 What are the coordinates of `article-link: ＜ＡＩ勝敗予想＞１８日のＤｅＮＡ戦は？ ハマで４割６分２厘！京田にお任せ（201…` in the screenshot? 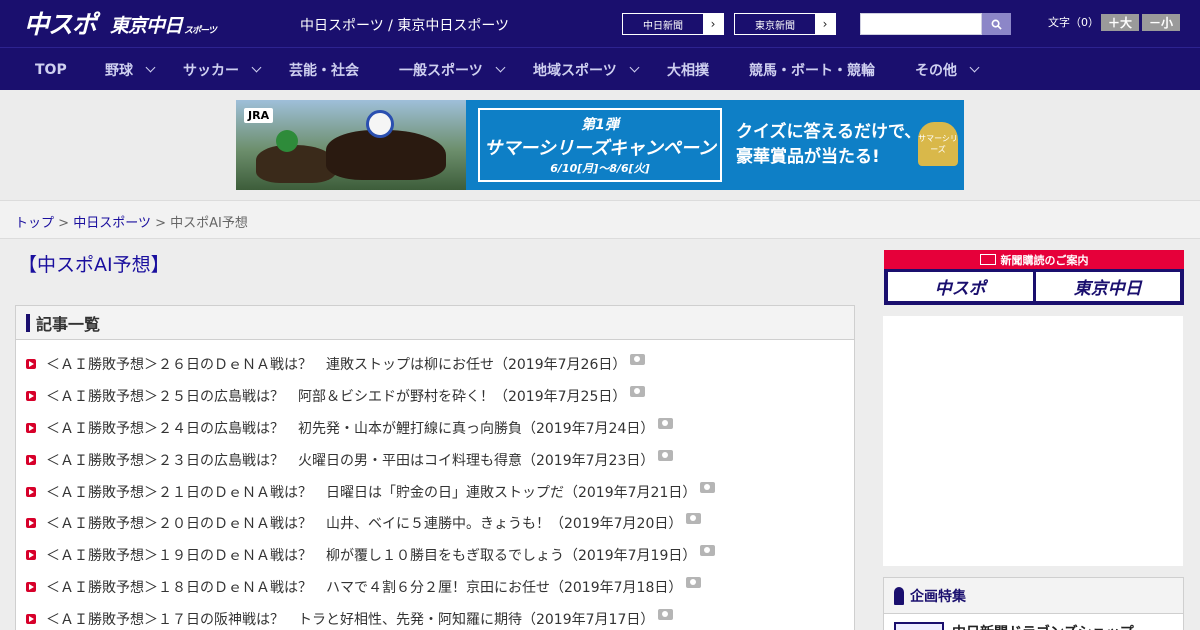 It's located at (364, 587).